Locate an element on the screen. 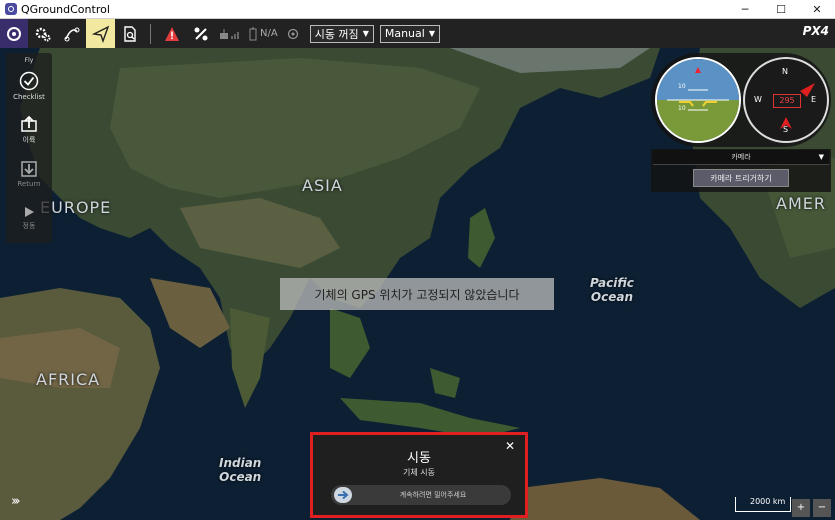 The image size is (835, 520). return-label: Return is located at coordinates (29, 184).